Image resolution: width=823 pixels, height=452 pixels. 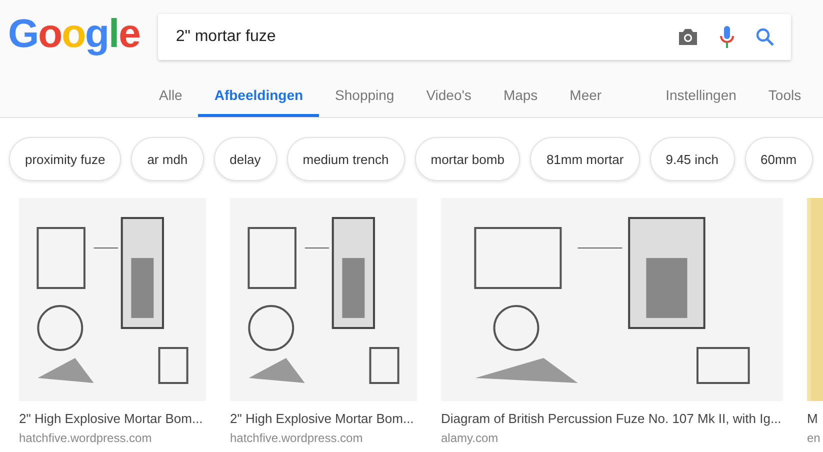 I want to click on nav-tab: Video's, so click(x=449, y=97).